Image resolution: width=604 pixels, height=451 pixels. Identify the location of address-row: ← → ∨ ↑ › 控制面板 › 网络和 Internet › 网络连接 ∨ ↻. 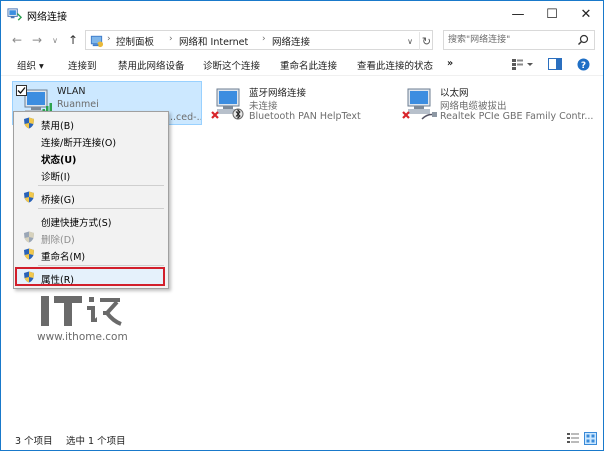
(302, 40).